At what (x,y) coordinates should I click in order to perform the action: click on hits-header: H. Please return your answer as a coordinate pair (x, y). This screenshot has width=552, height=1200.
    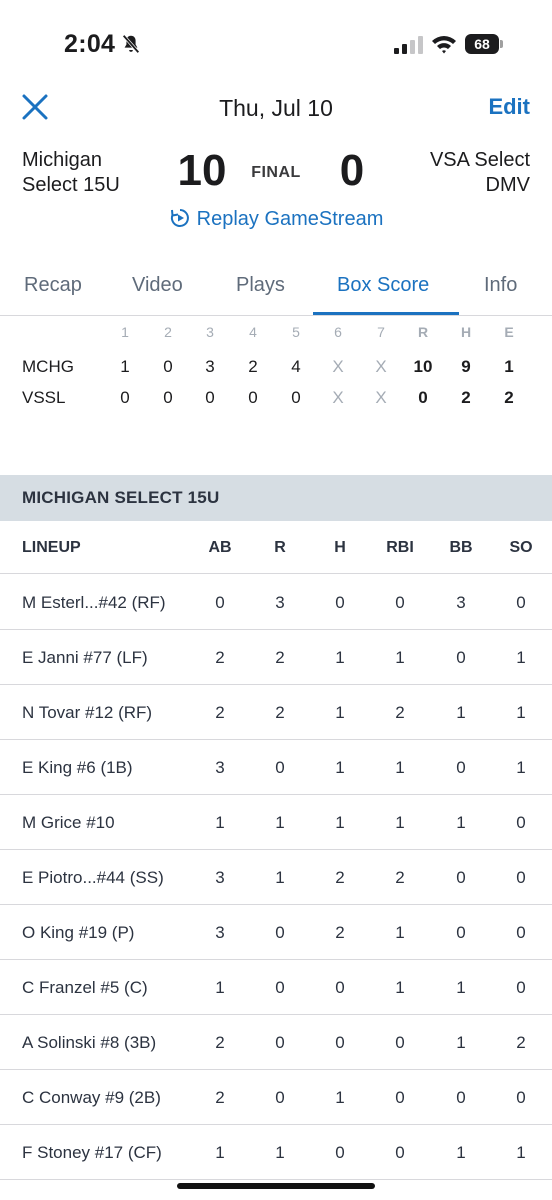
    Looking at the image, I should click on (466, 332).